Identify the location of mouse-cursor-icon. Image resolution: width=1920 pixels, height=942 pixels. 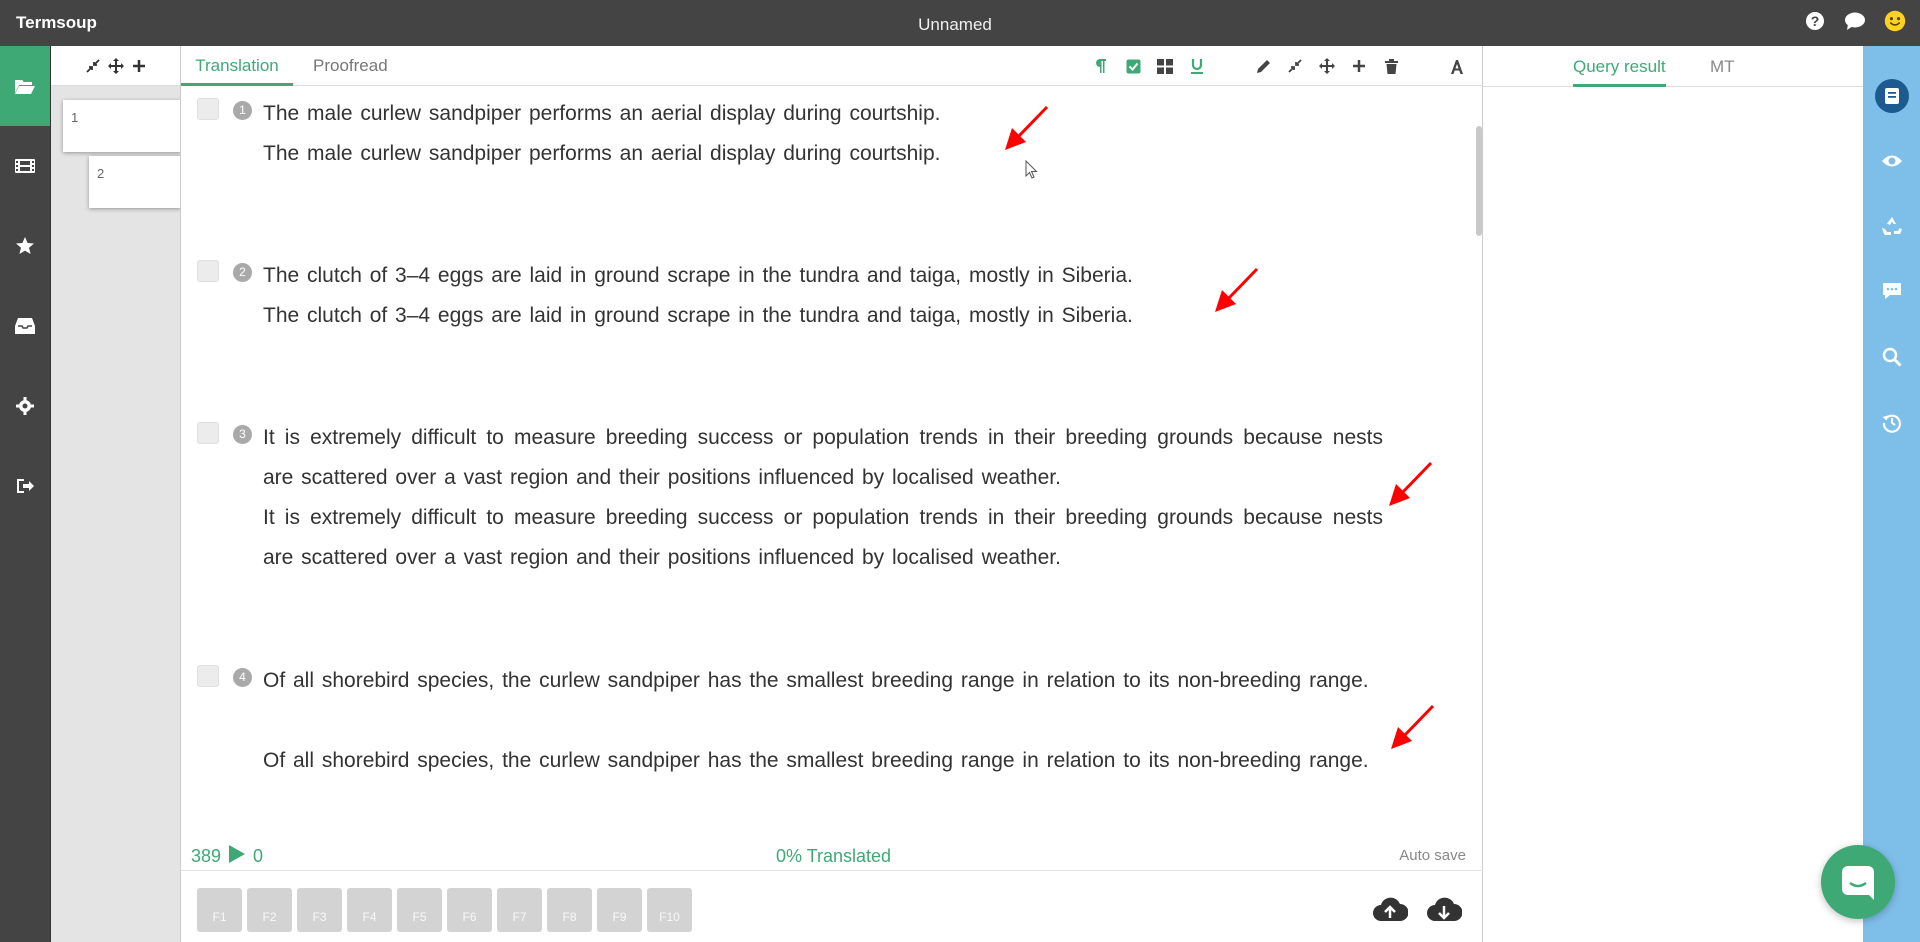
(1031, 169).